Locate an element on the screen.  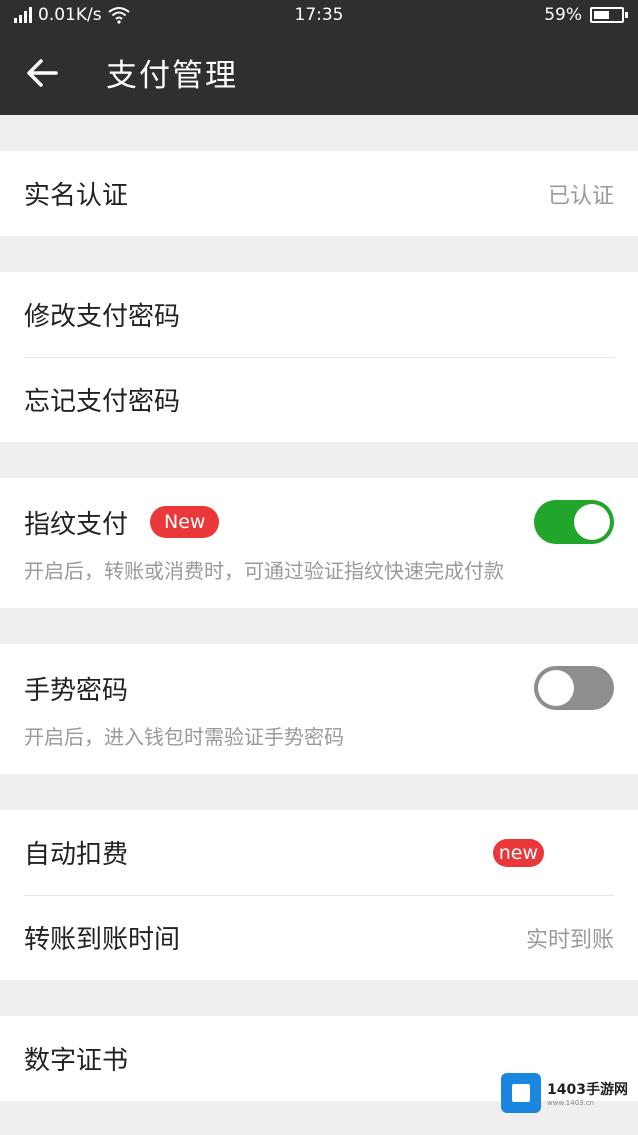
watermark-title: 1403手游网 is located at coordinates (587, 1090).